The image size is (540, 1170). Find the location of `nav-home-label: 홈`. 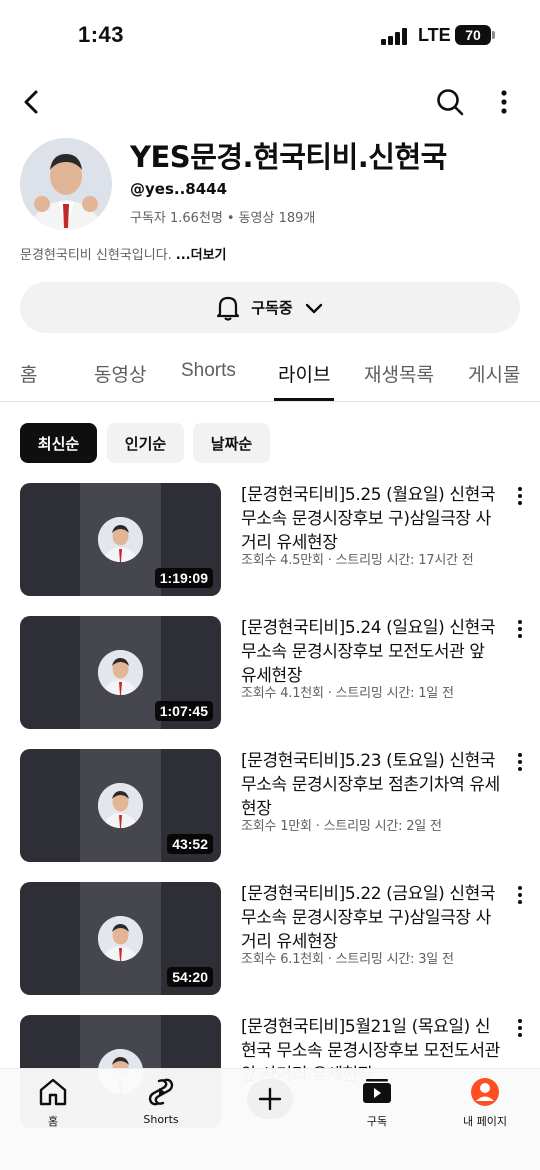

nav-home-label: 홈 is located at coordinates (53, 1121).